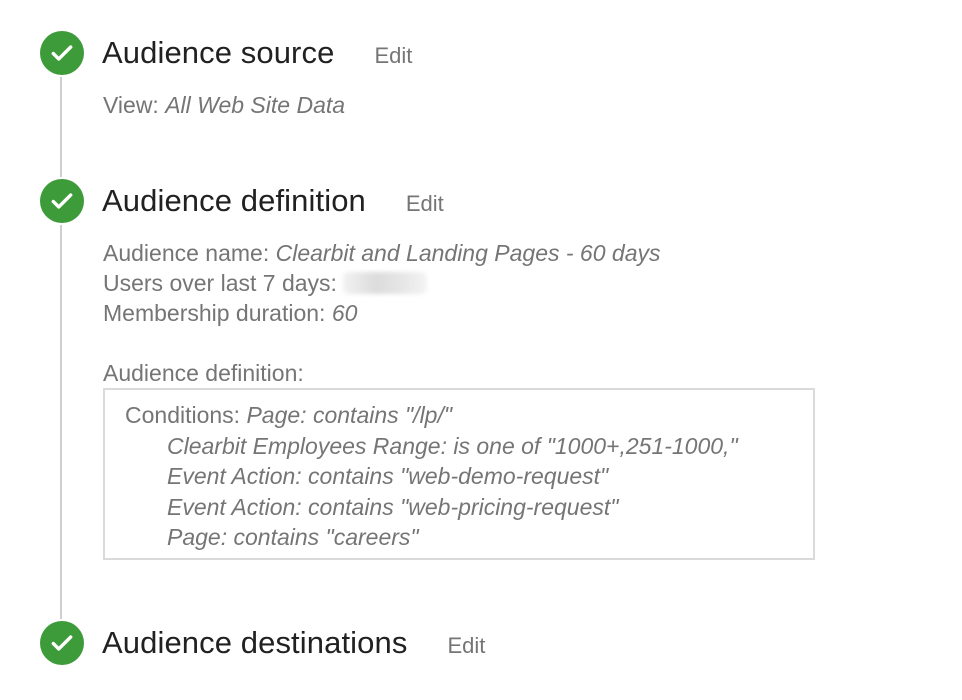 Image resolution: width=962 pixels, height=700 pixels. Describe the element at coordinates (469, 415) in the screenshot. I see `condition-row: Conditions: Page: contains "/lp/"` at that location.